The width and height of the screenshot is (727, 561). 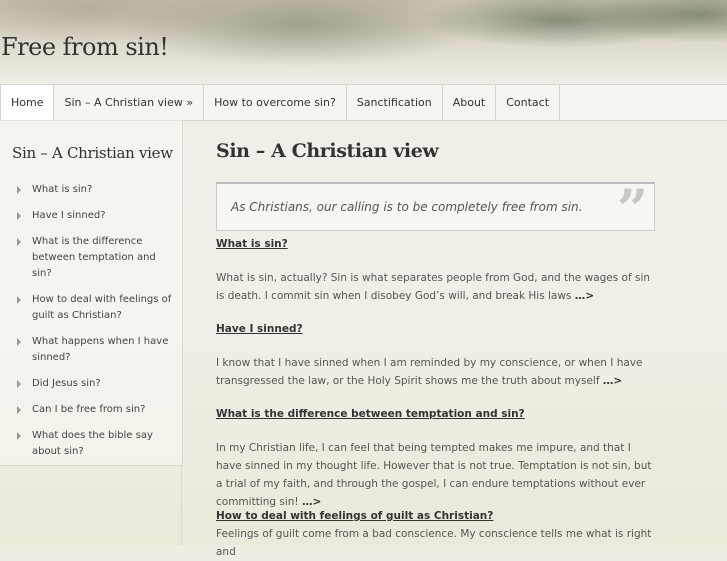 I want to click on sidebar-item-bible-says: What does the bible say about sin?, so click(x=96, y=444).